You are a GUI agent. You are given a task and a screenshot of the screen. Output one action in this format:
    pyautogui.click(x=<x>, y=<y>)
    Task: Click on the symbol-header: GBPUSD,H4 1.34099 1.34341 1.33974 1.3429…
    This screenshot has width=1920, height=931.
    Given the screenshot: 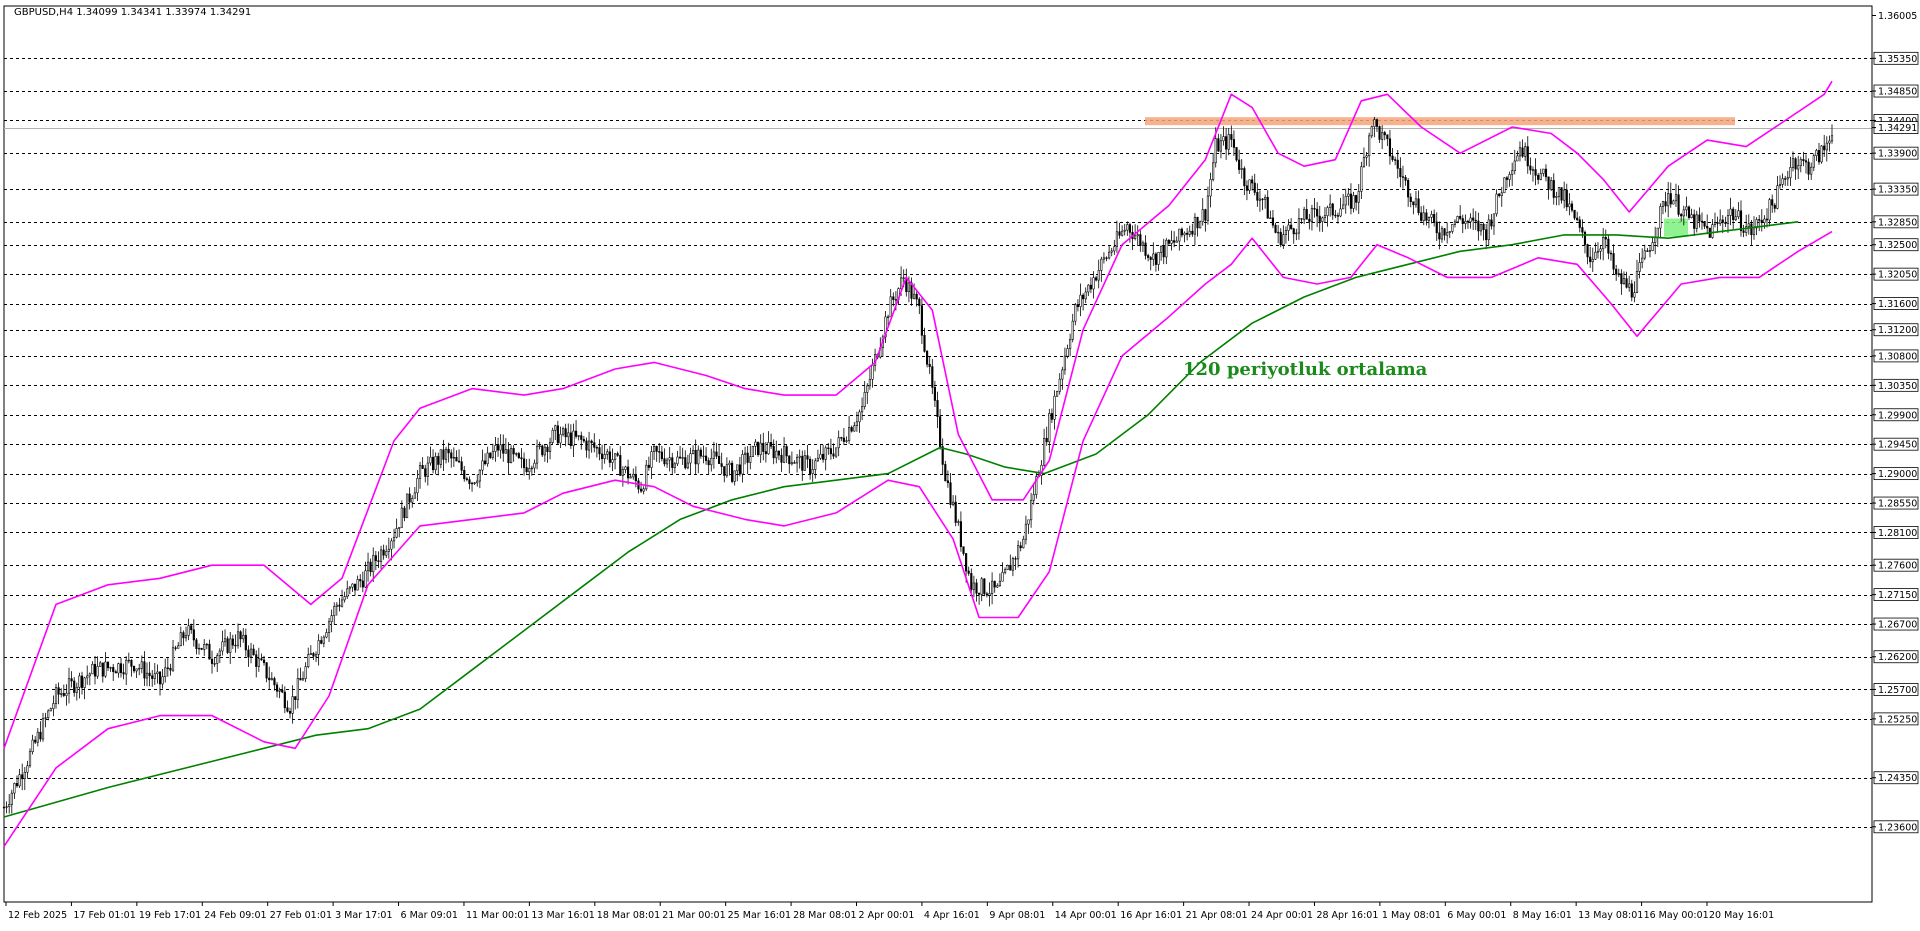 What is the action you would take?
    pyautogui.click(x=132, y=12)
    